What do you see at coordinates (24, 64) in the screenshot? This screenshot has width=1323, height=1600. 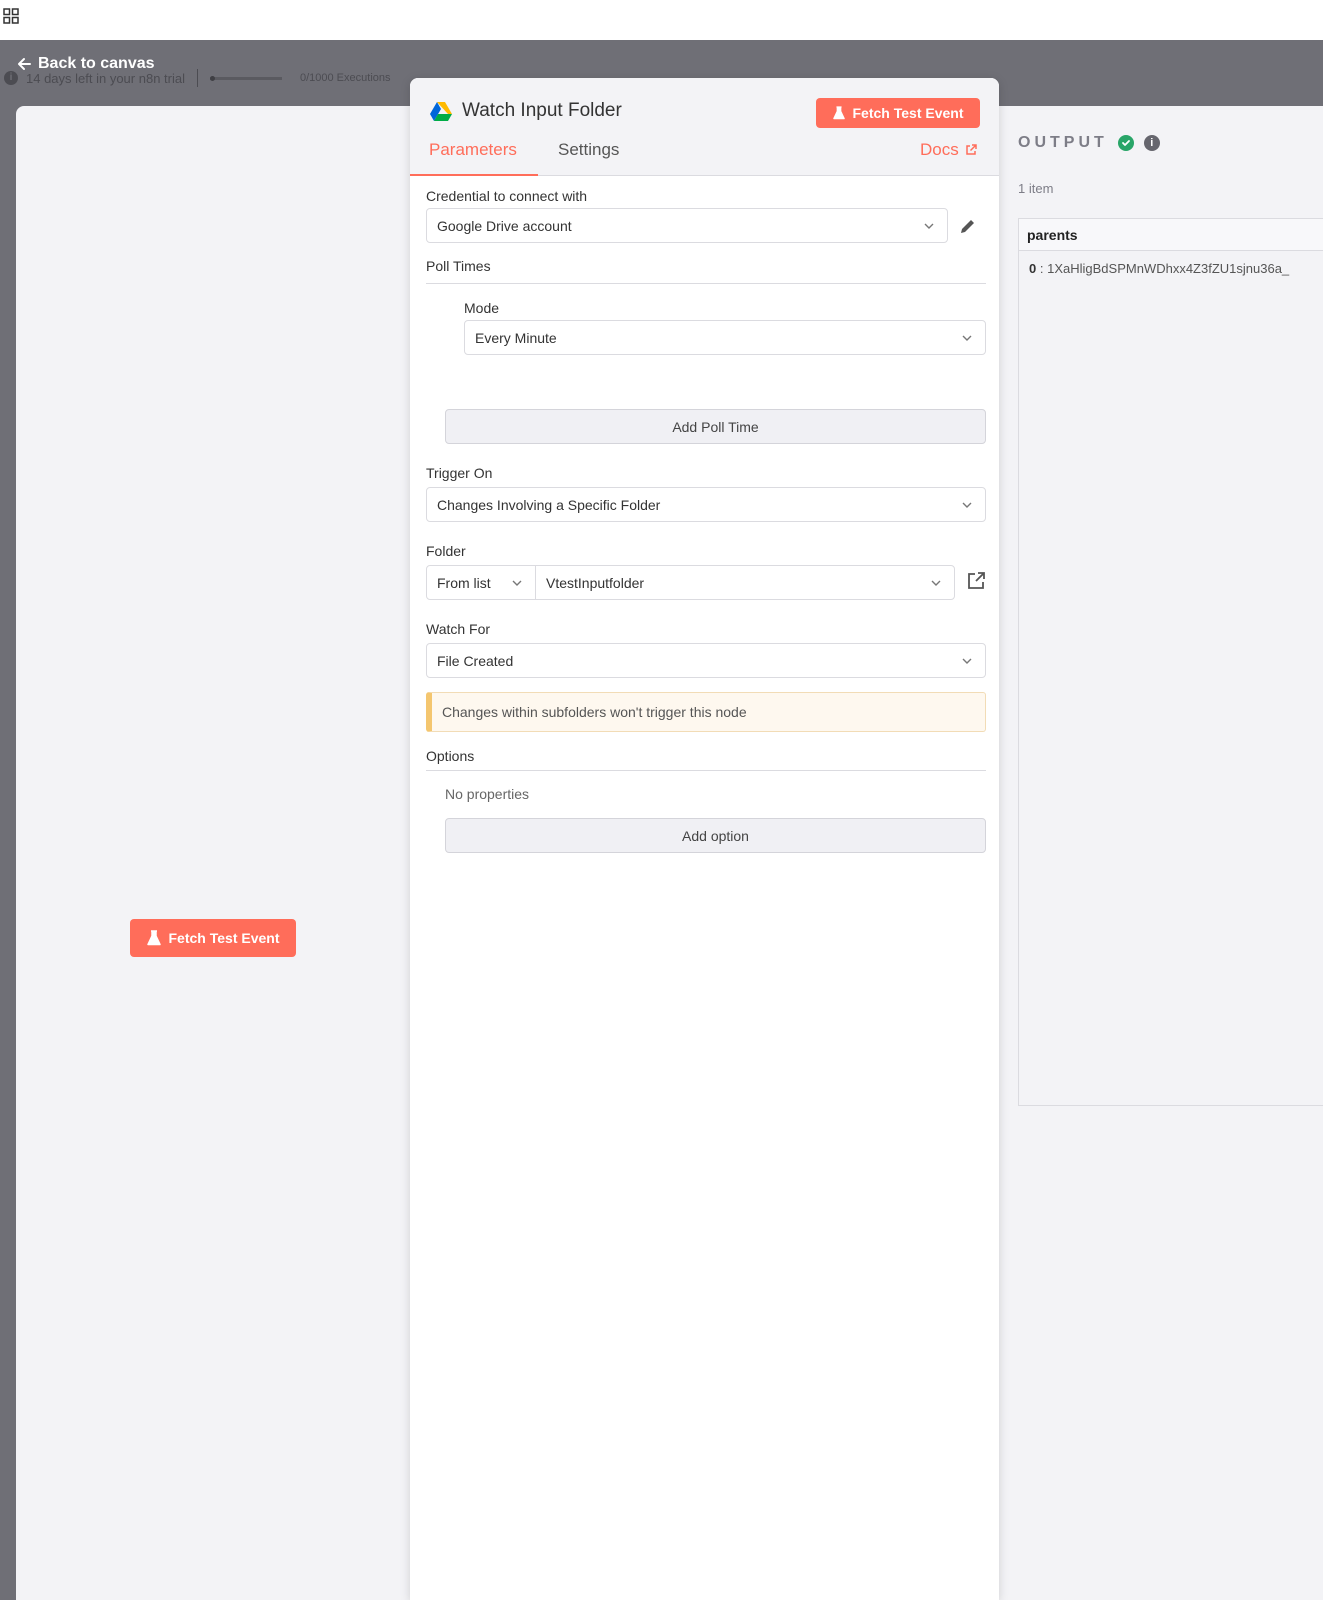 I see `arrow-left-icon` at bounding box center [24, 64].